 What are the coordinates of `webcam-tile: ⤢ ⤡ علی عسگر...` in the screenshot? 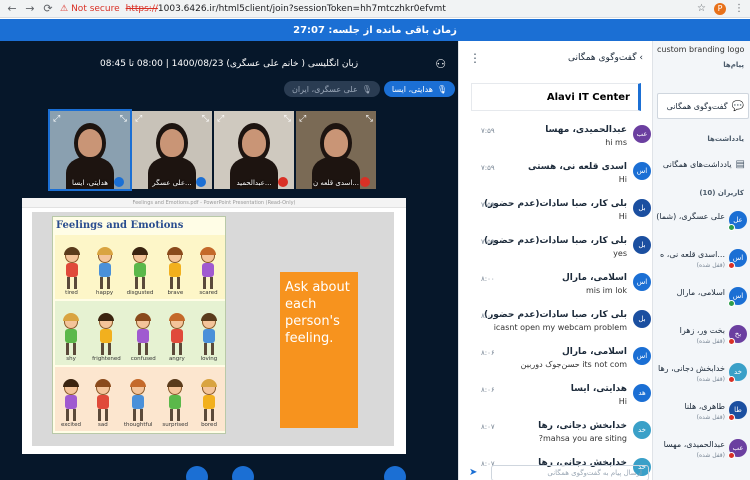 It's located at (172, 150).